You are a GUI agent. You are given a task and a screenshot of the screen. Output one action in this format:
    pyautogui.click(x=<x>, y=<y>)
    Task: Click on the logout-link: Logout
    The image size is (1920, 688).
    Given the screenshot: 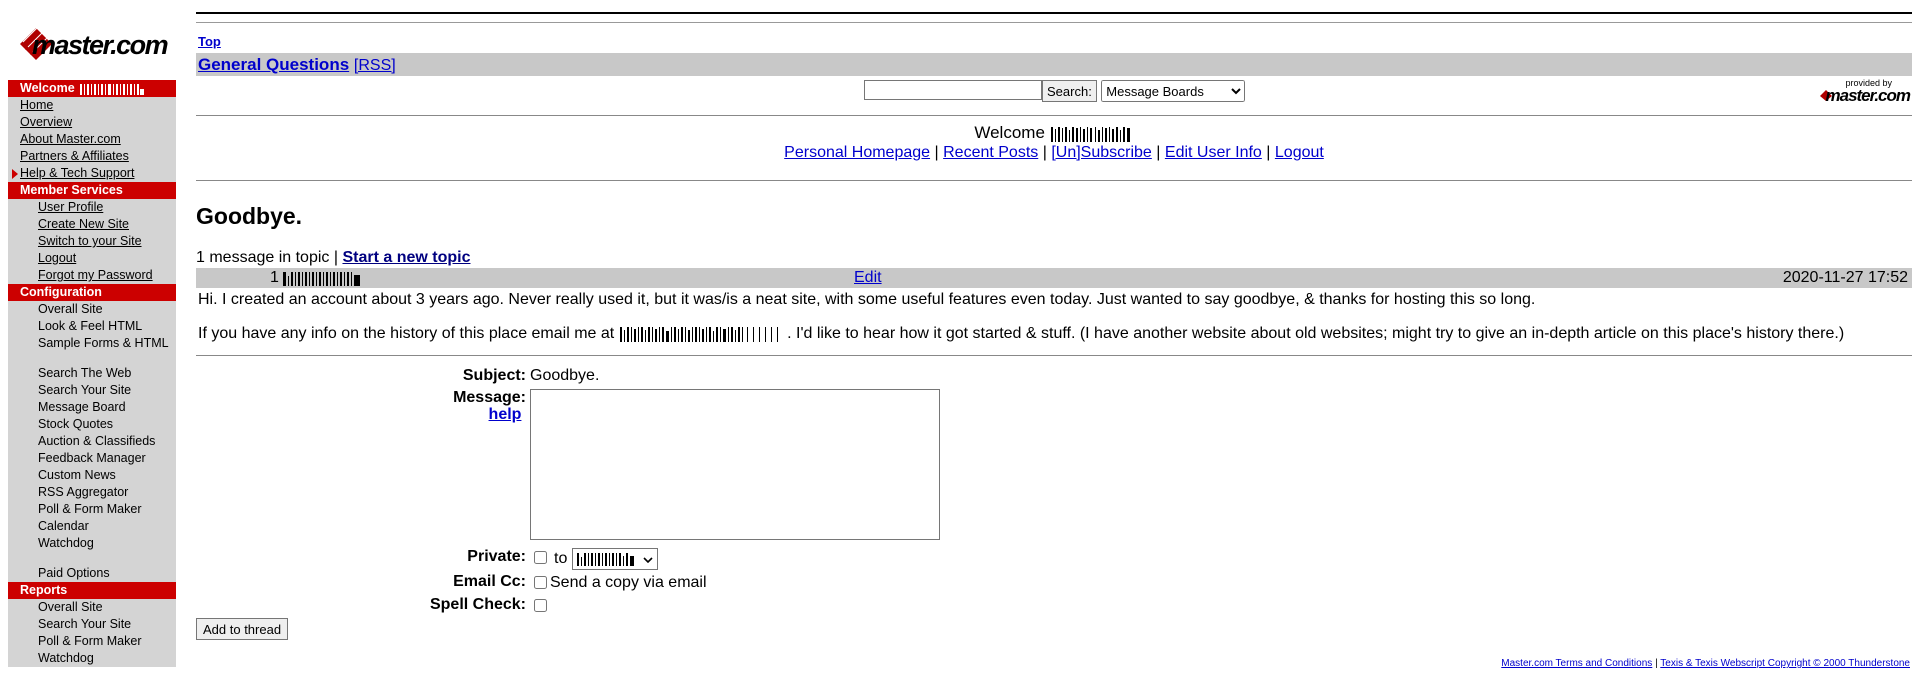 What is the action you would take?
    pyautogui.click(x=1299, y=152)
    